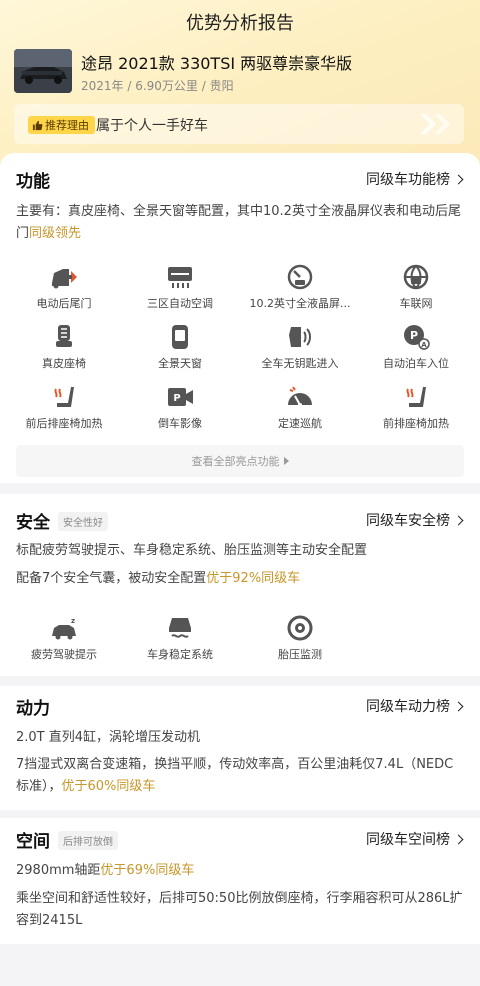  Describe the element at coordinates (217, 63) in the screenshot. I see `car-name: 途昂 2021款 330TSI 两驱尊崇豪华版` at that location.